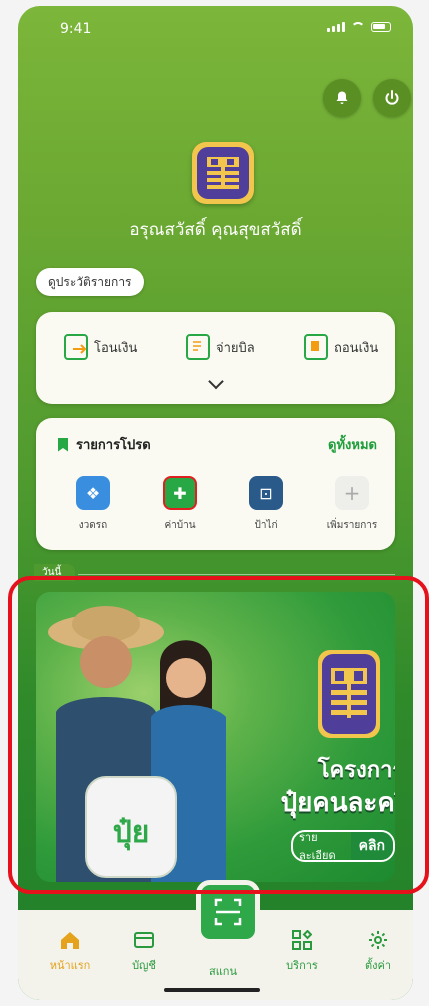 The image size is (429, 1006). What do you see at coordinates (131, 833) in the screenshot?
I see `sack-text: ปุ๋ย` at bounding box center [131, 833].